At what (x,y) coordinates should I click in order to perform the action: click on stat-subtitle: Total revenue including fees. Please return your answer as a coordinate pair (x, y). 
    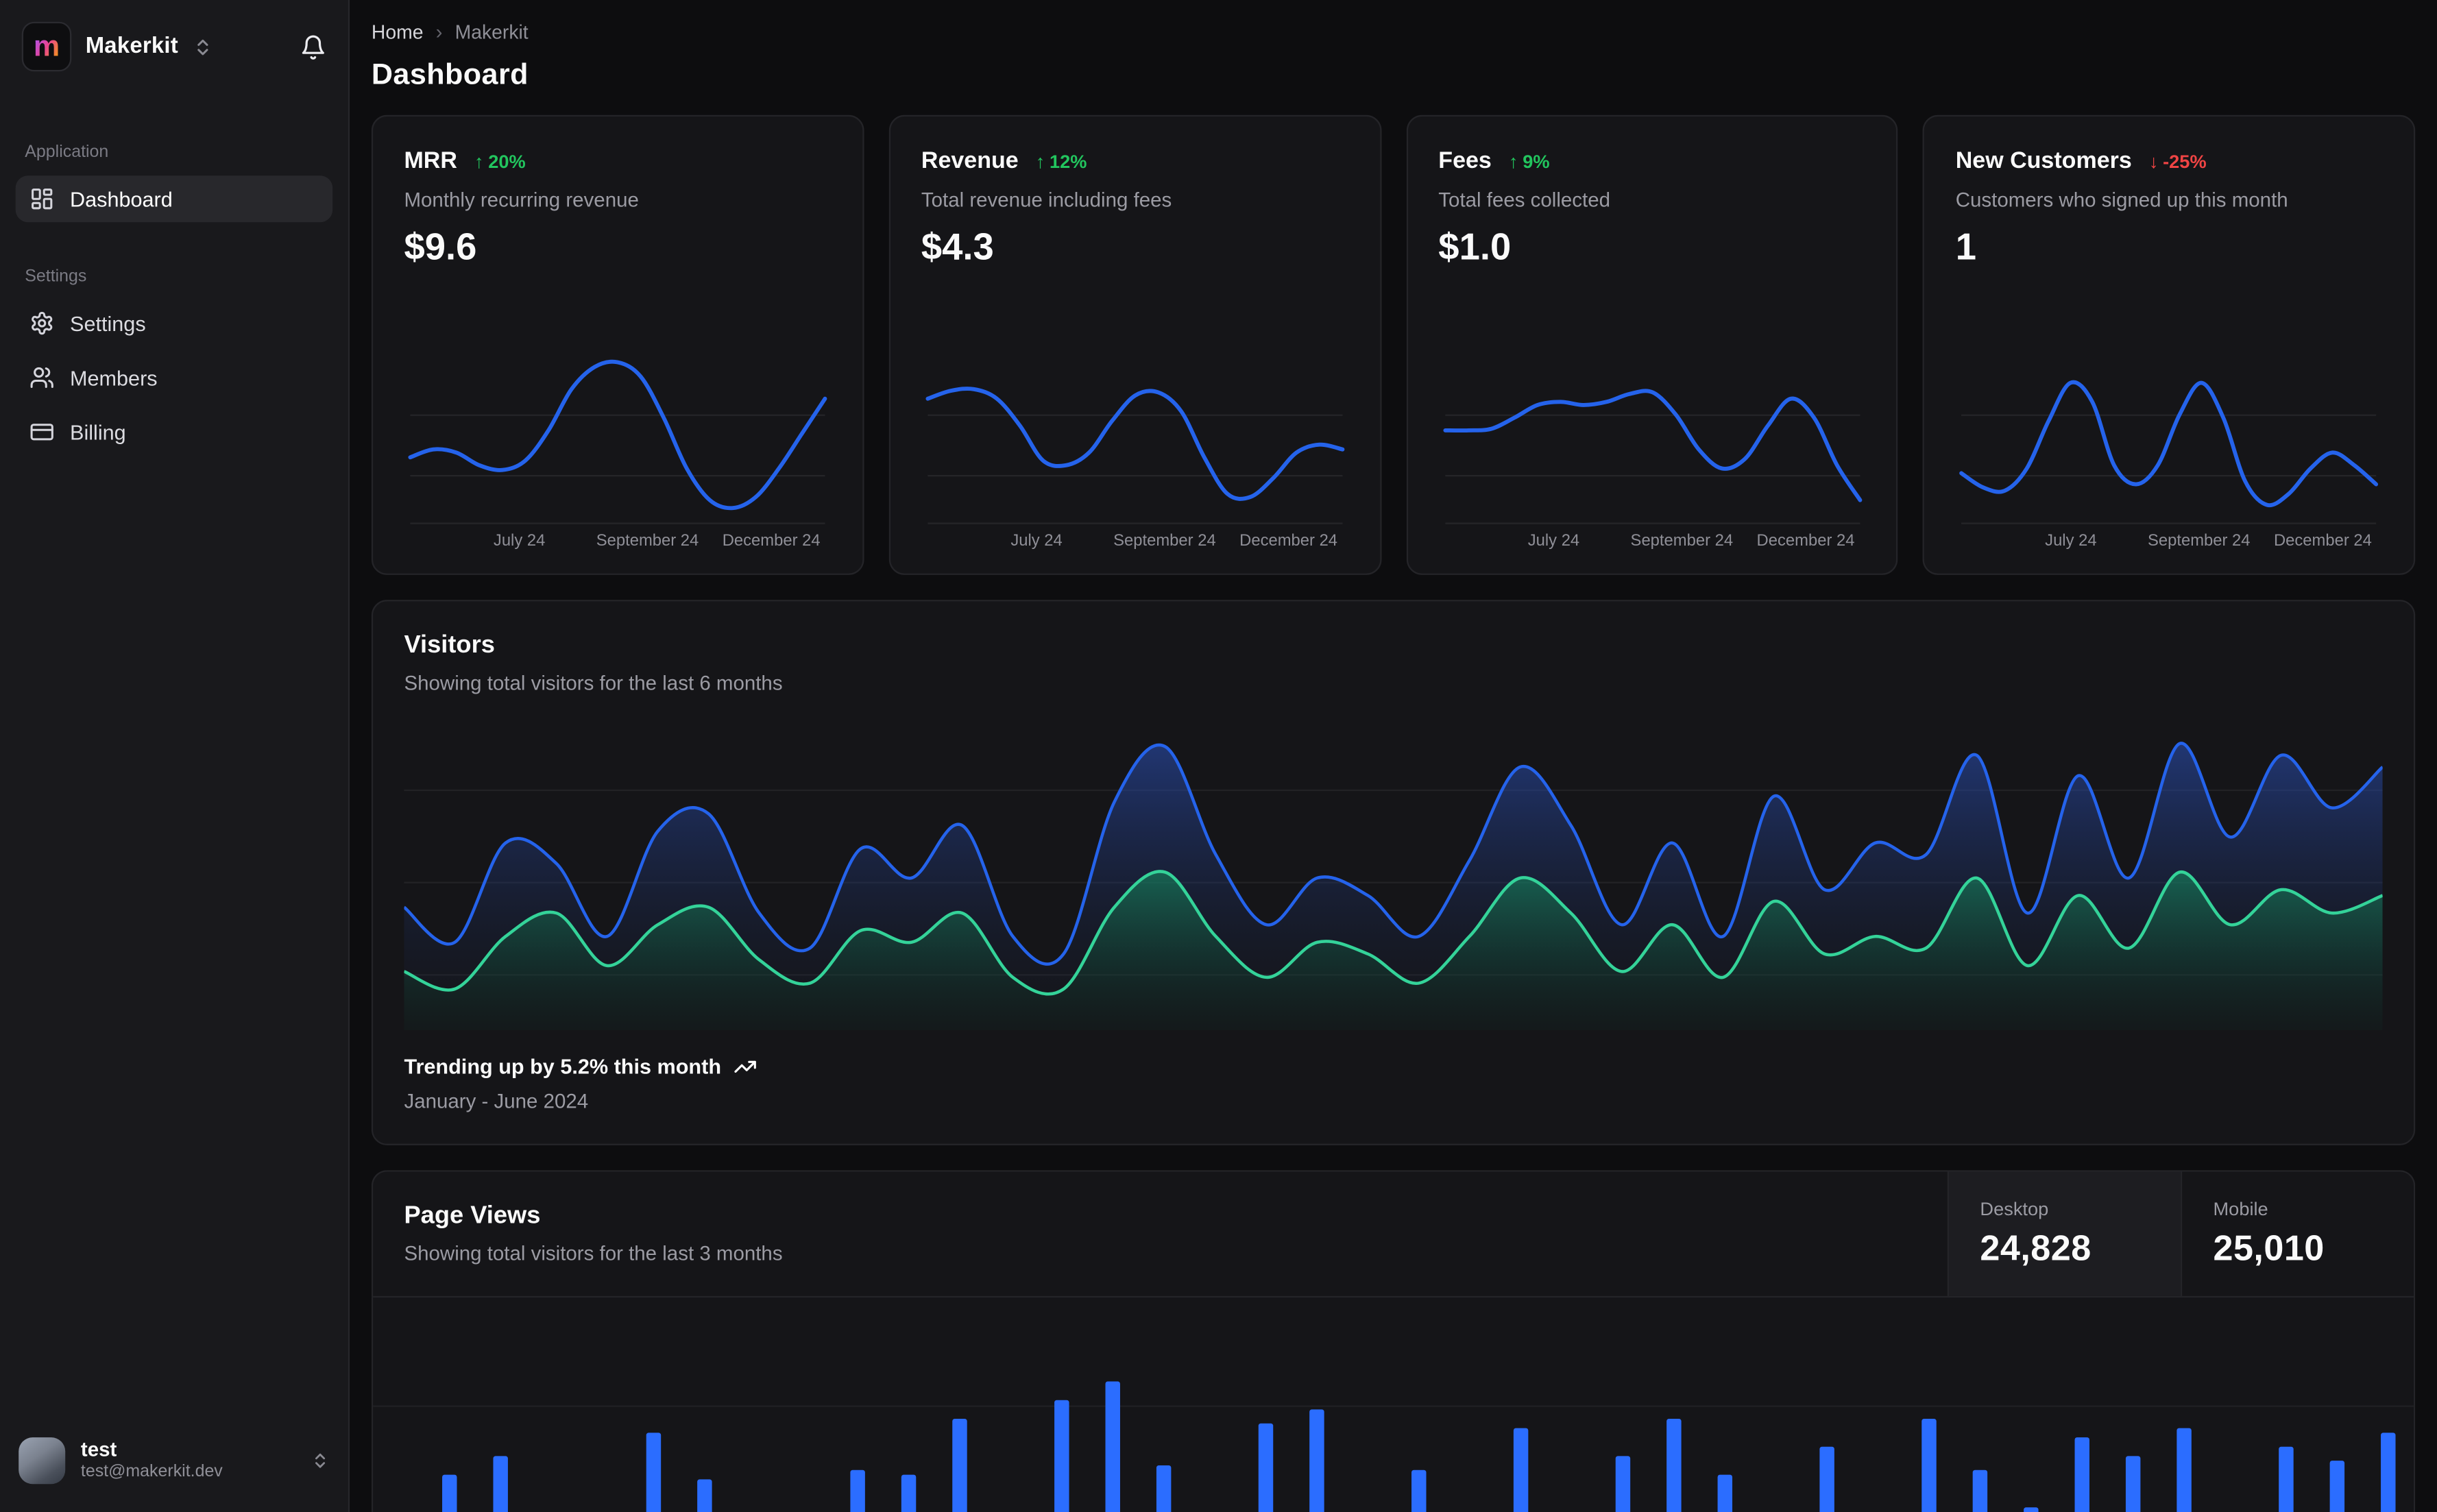
    Looking at the image, I should click on (1046, 200).